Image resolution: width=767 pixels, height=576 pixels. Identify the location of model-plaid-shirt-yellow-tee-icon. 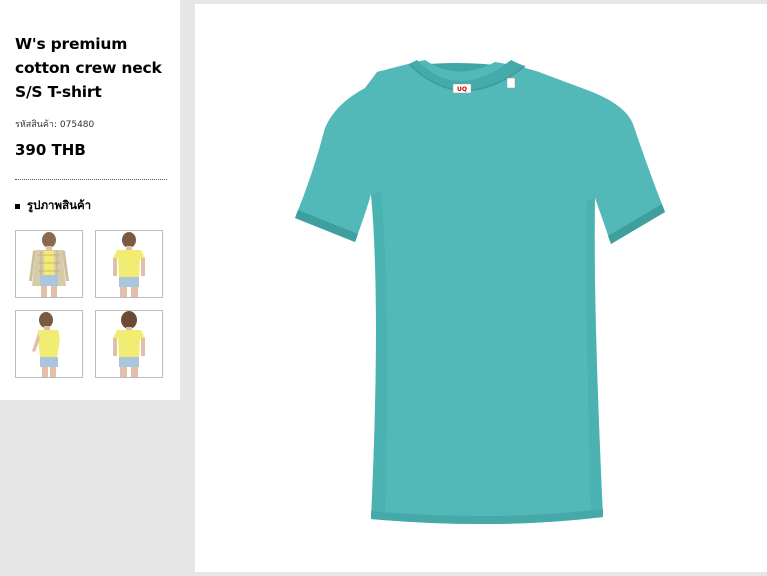
(49, 264).